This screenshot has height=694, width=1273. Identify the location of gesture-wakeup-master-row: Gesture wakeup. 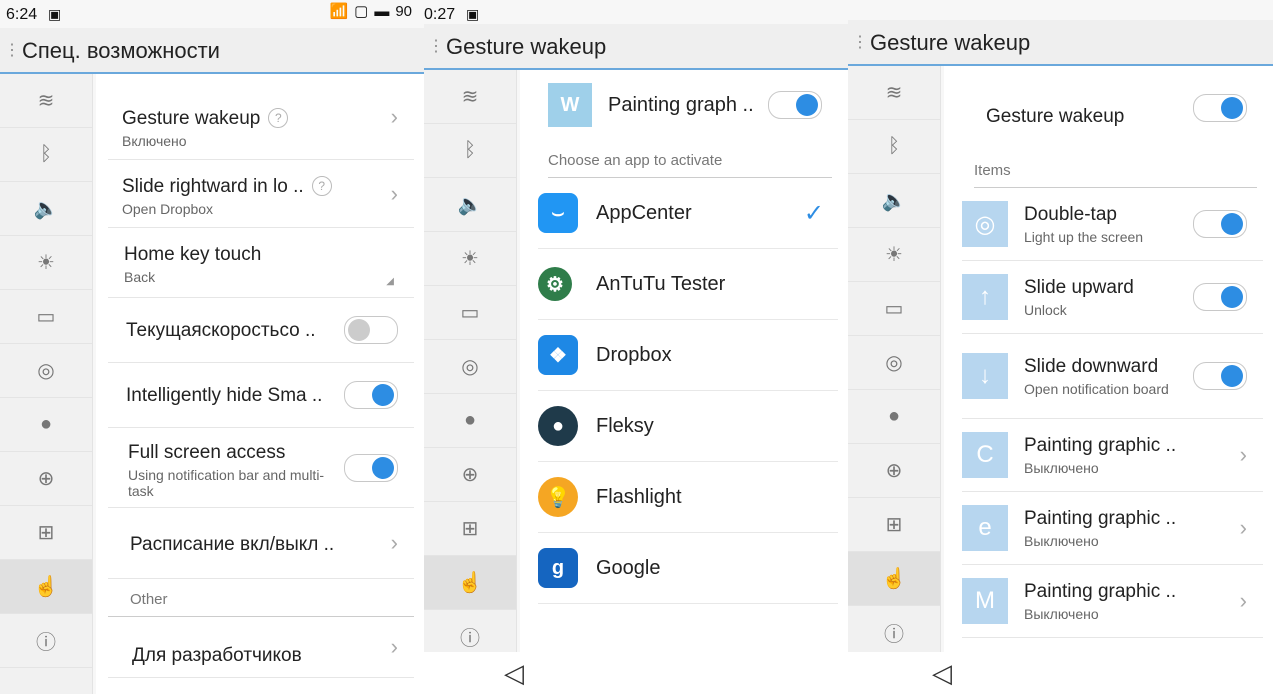
(1109, 108).